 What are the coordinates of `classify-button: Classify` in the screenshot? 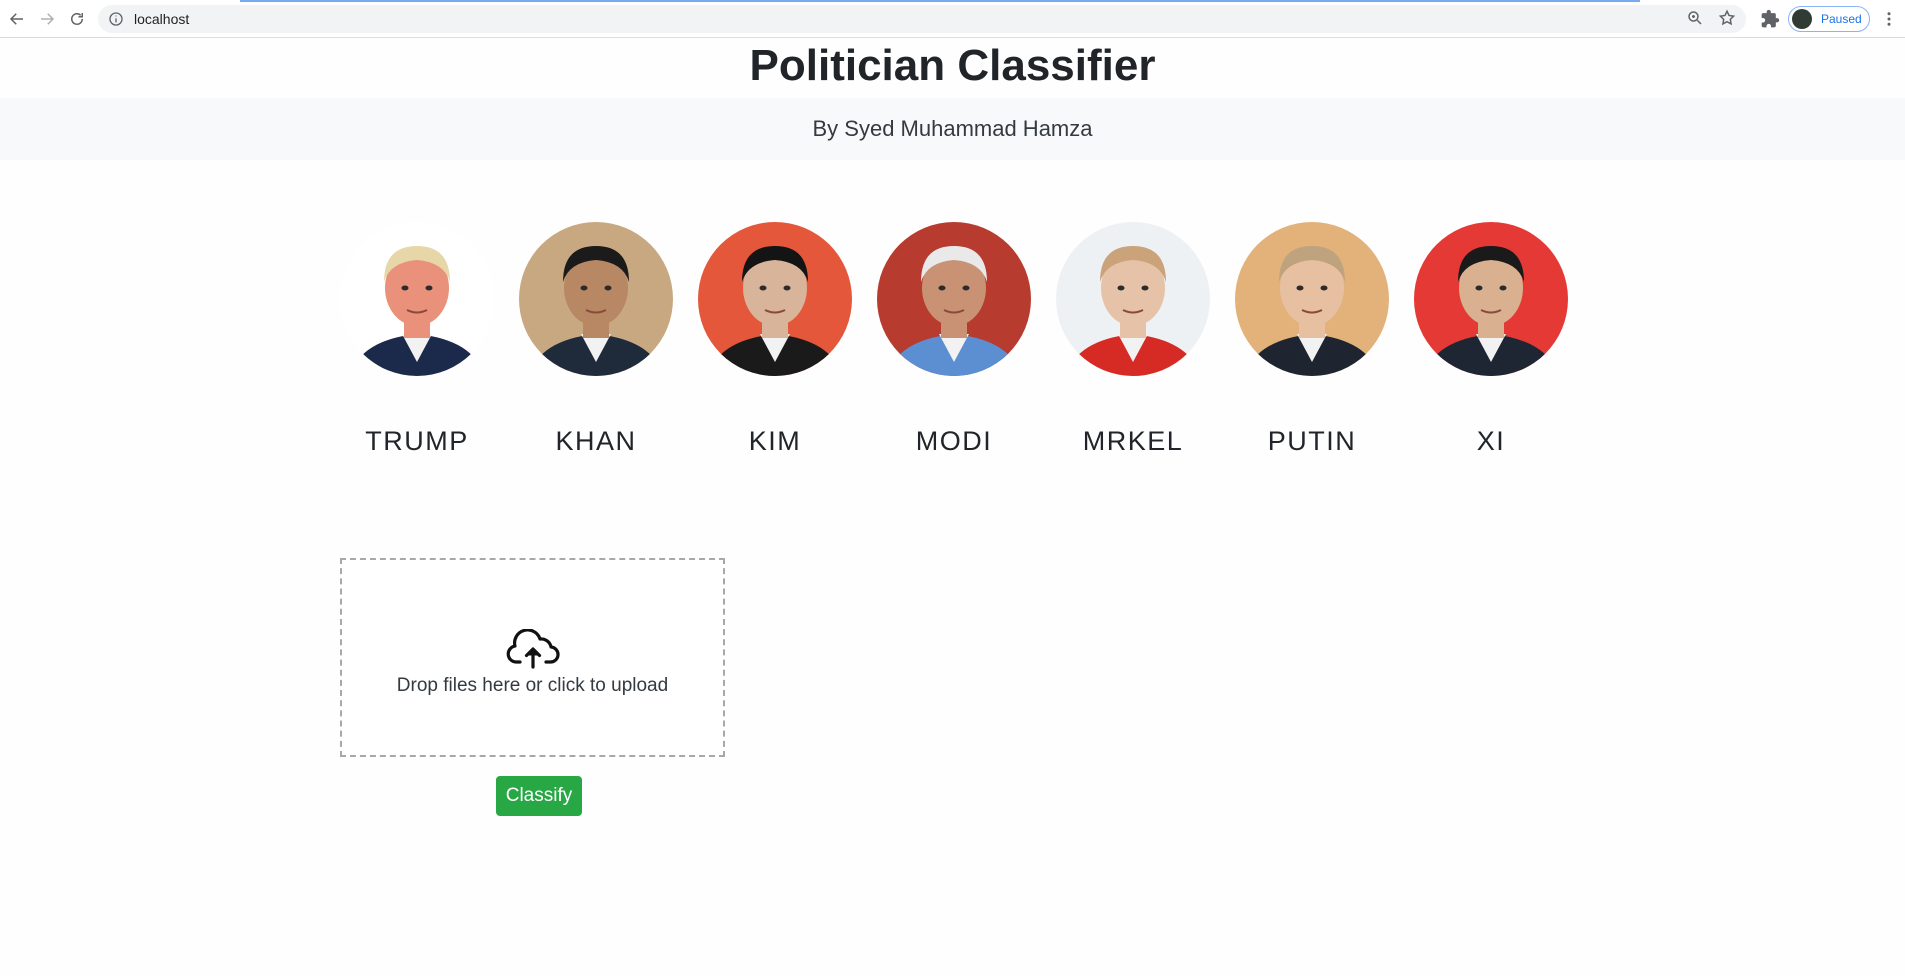 It's located at (539, 796).